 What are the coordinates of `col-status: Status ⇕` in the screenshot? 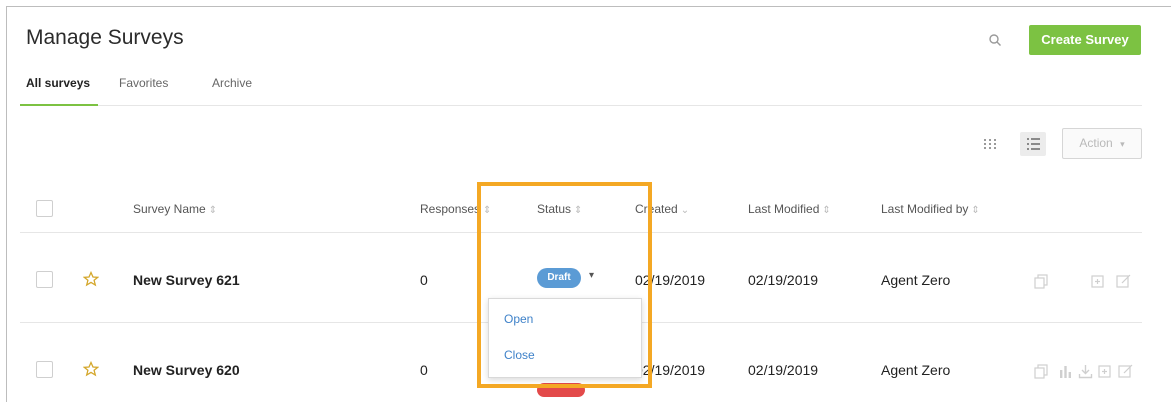 It's located at (559, 209).